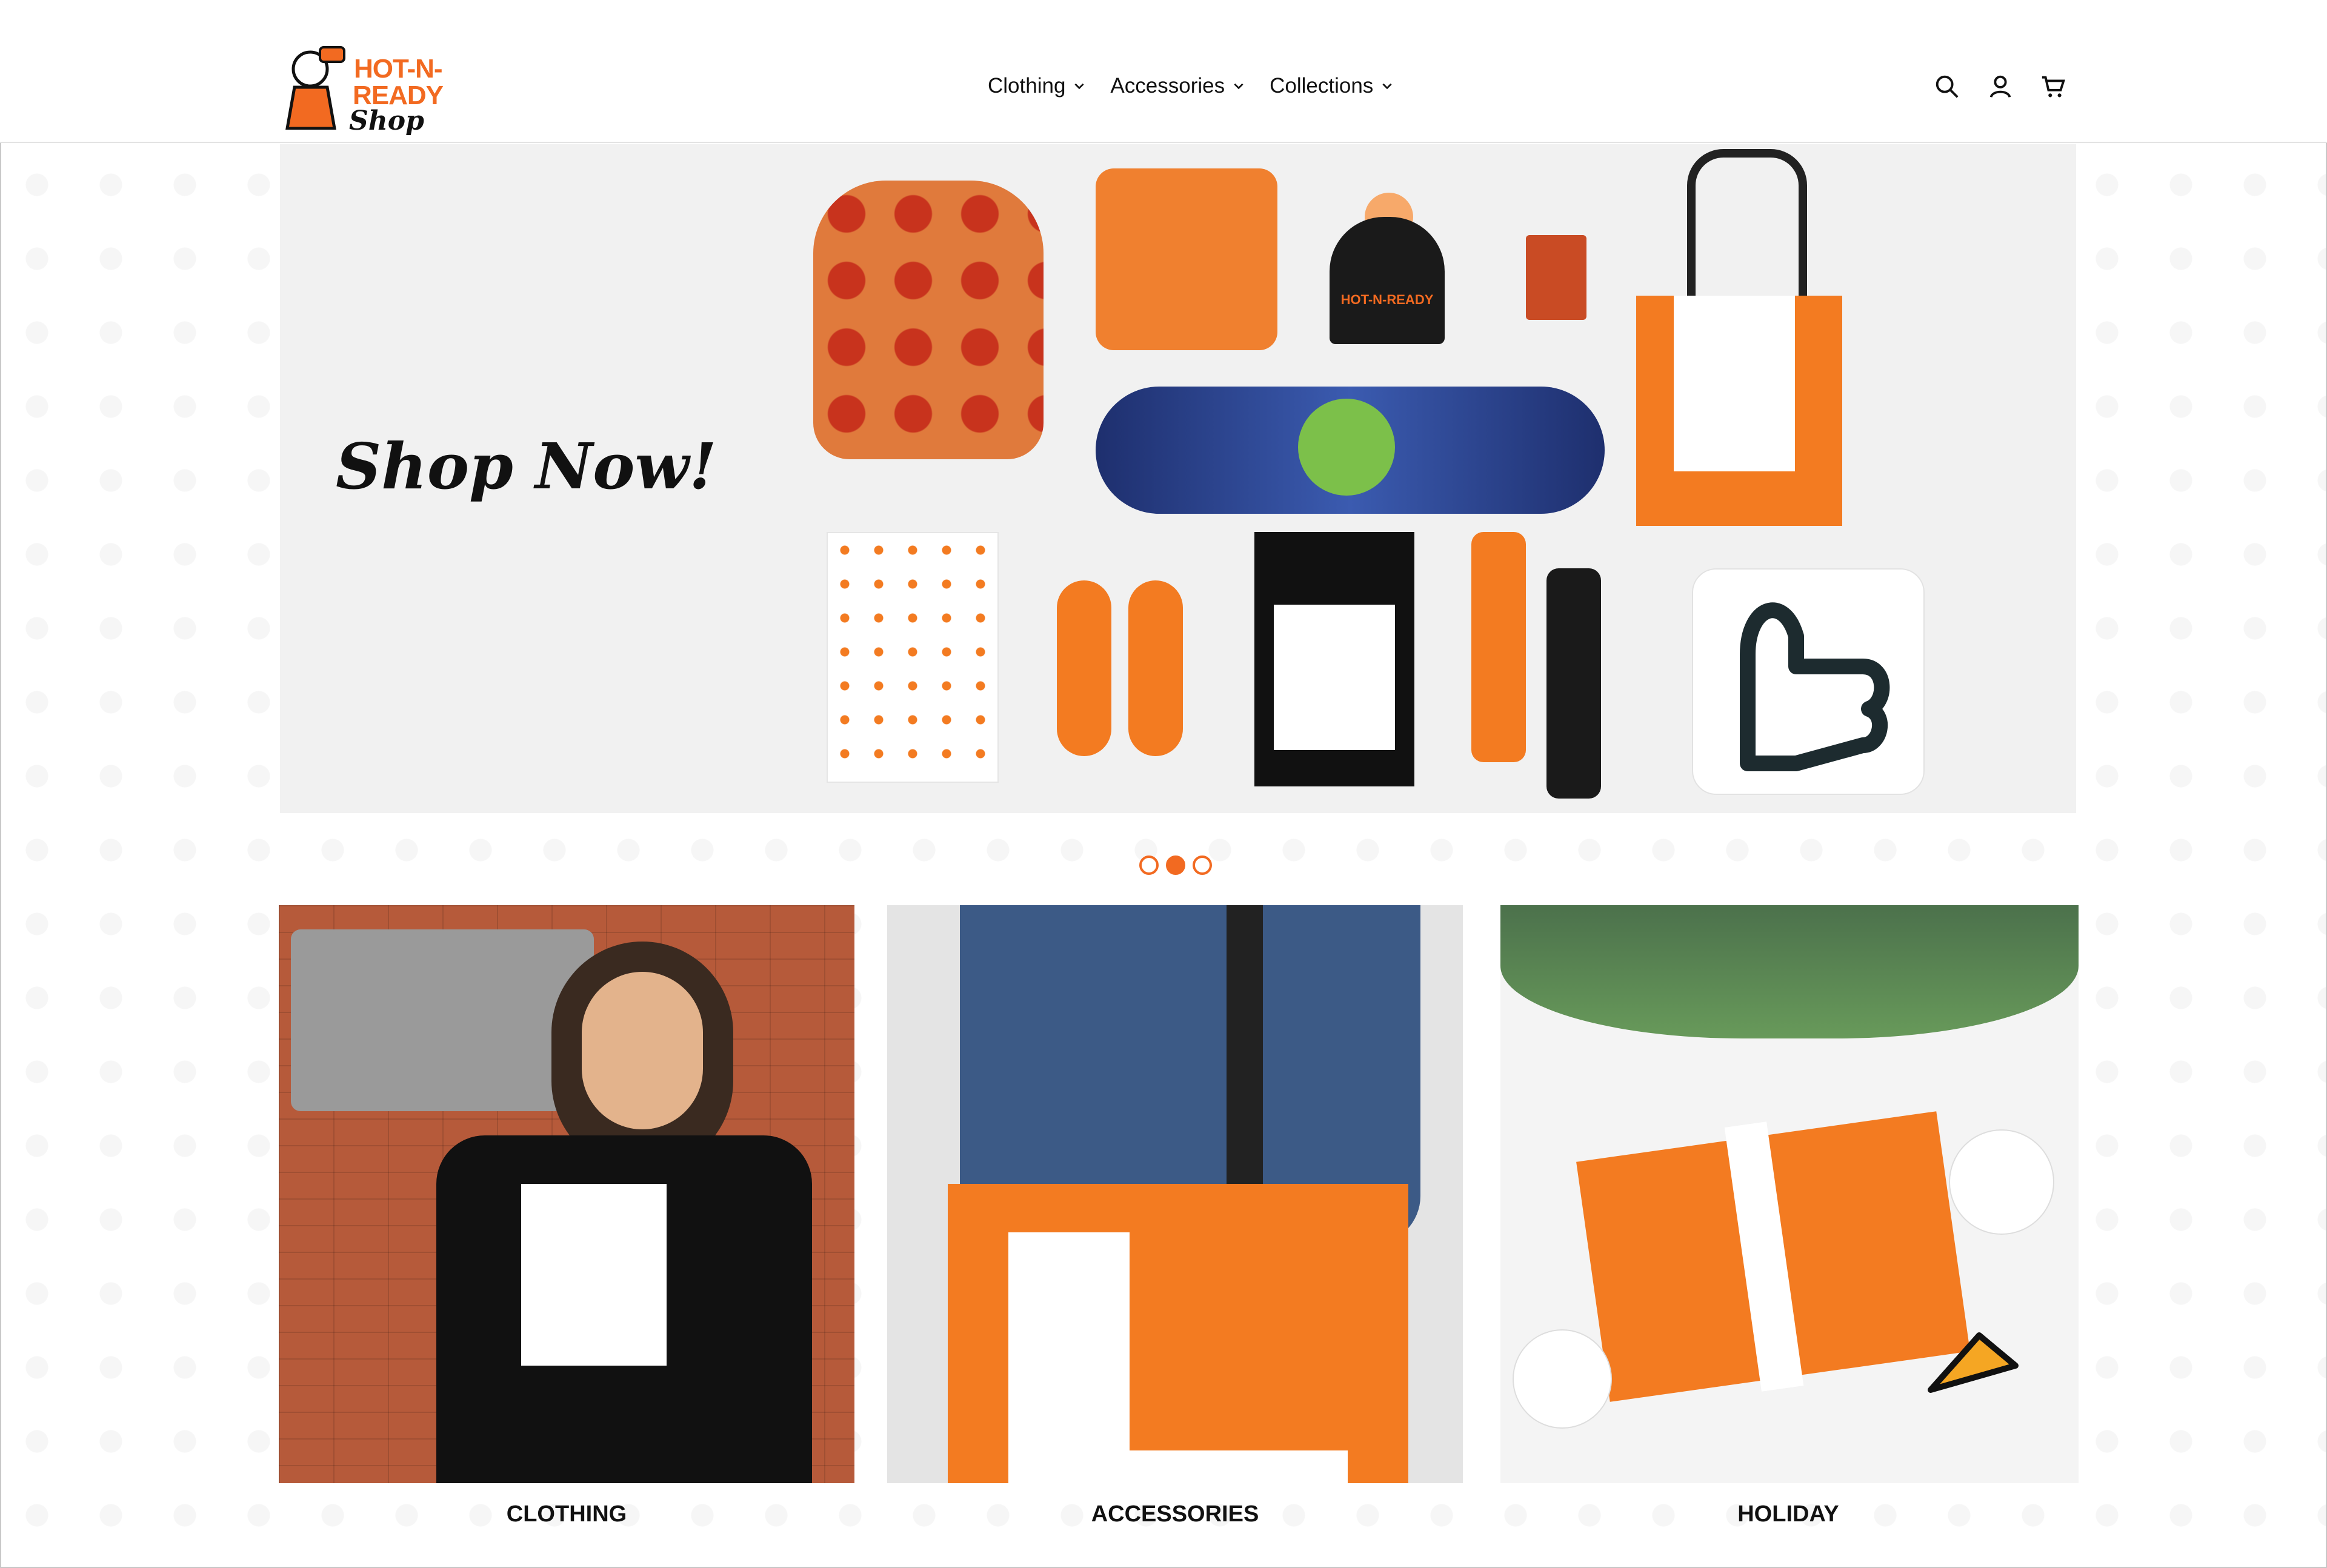  Describe the element at coordinates (2054, 87) in the screenshot. I see `cart-icon` at that location.